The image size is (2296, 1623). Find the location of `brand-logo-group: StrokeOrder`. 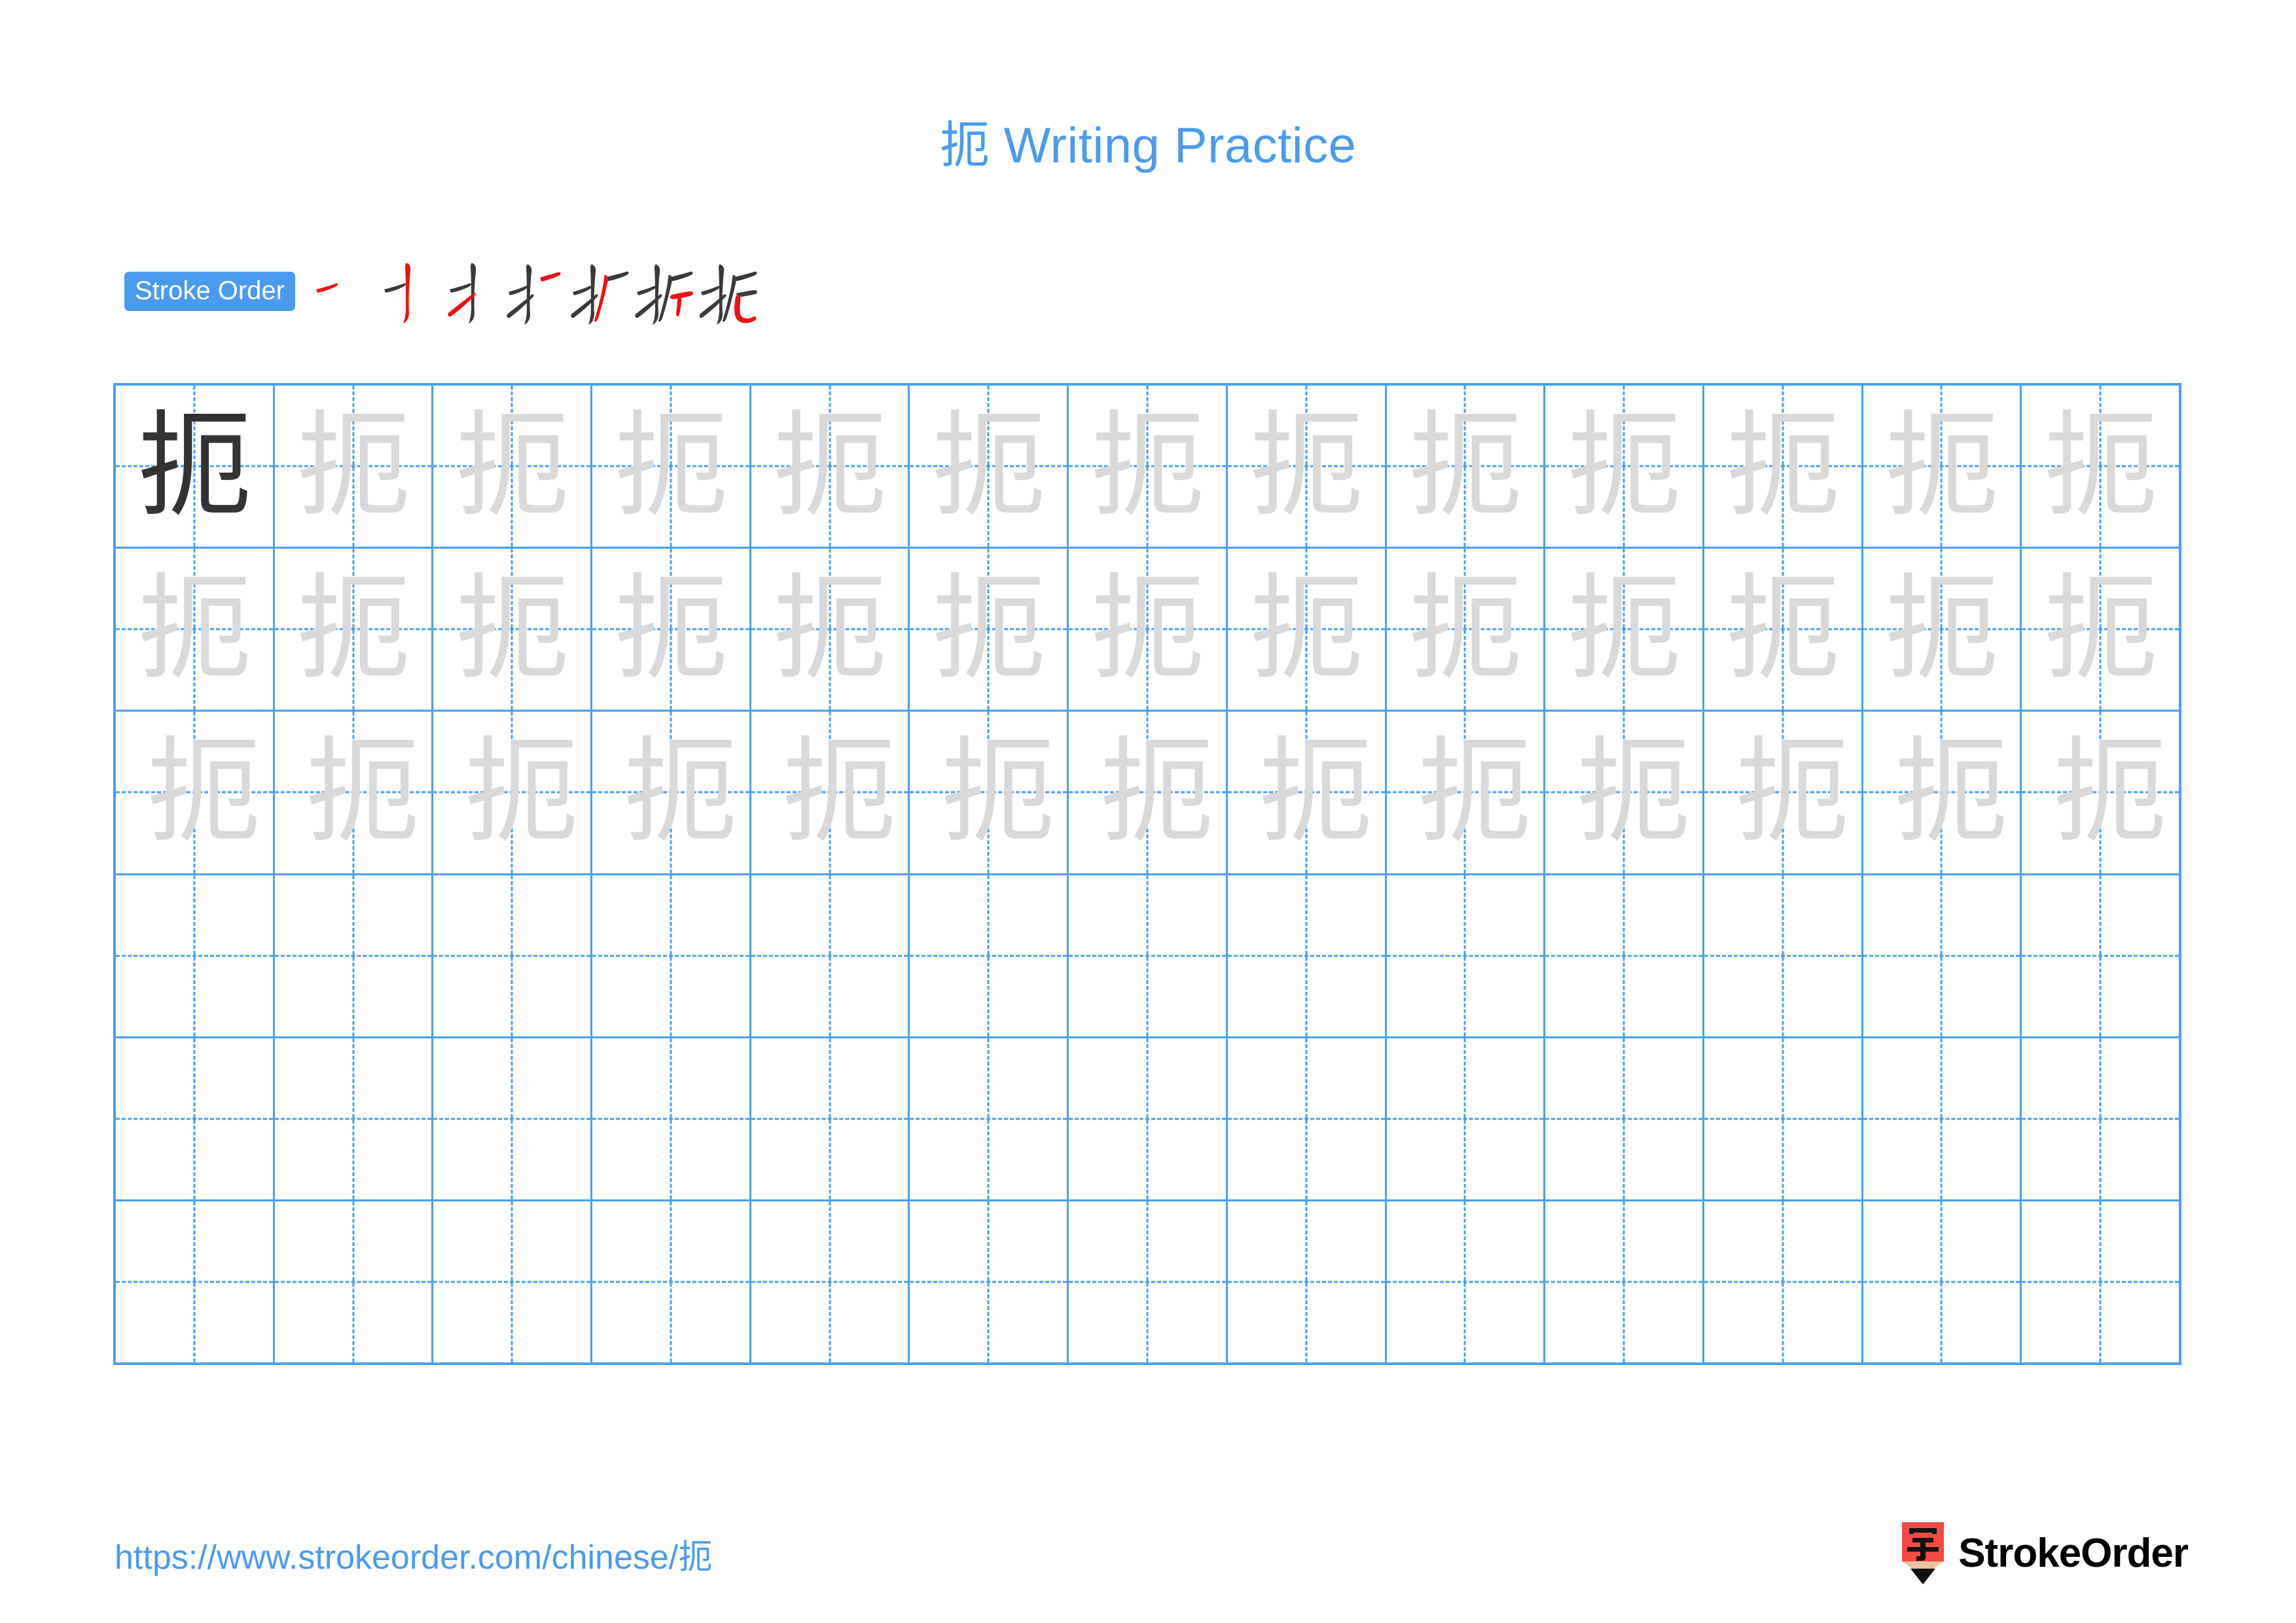

brand-logo-group: StrokeOrder is located at coordinates (2043, 1554).